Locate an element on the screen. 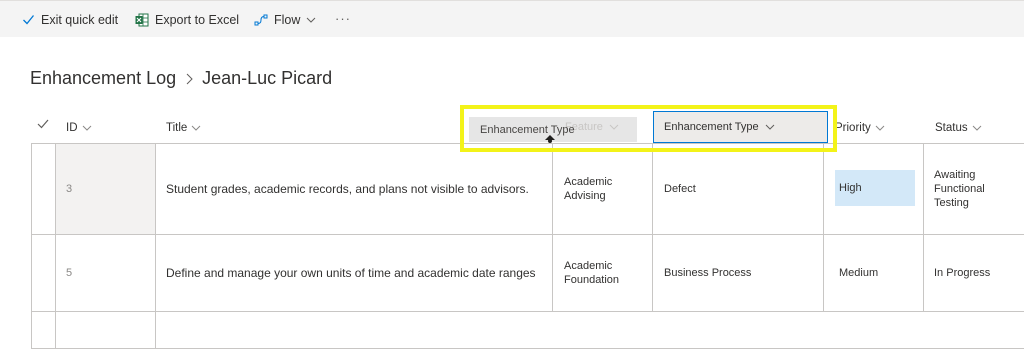  column-header-status-label: Status is located at coordinates (951, 128).